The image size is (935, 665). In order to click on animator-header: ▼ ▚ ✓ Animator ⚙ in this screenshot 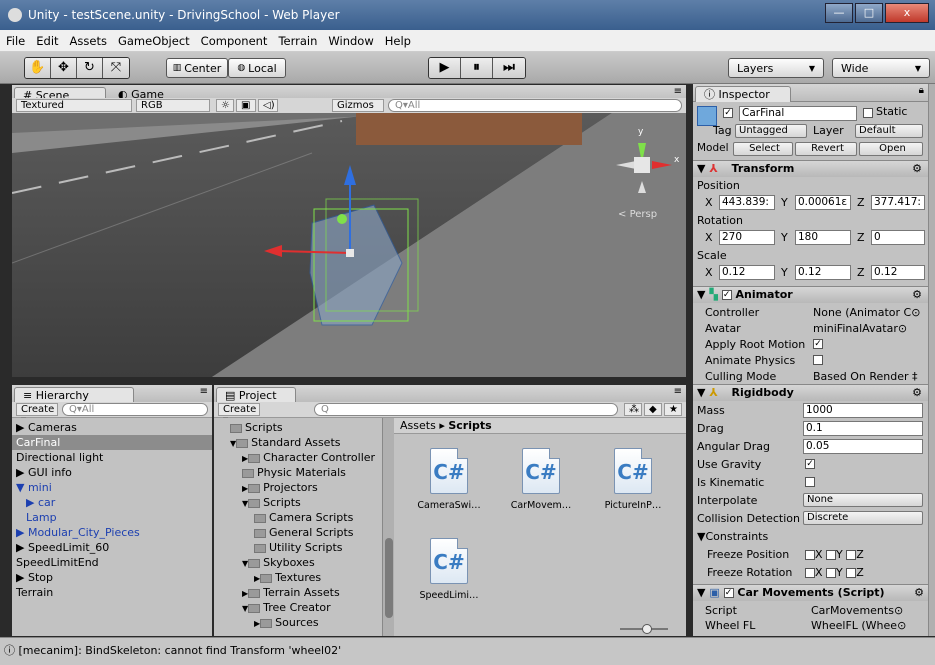, I will do `click(810, 294)`.